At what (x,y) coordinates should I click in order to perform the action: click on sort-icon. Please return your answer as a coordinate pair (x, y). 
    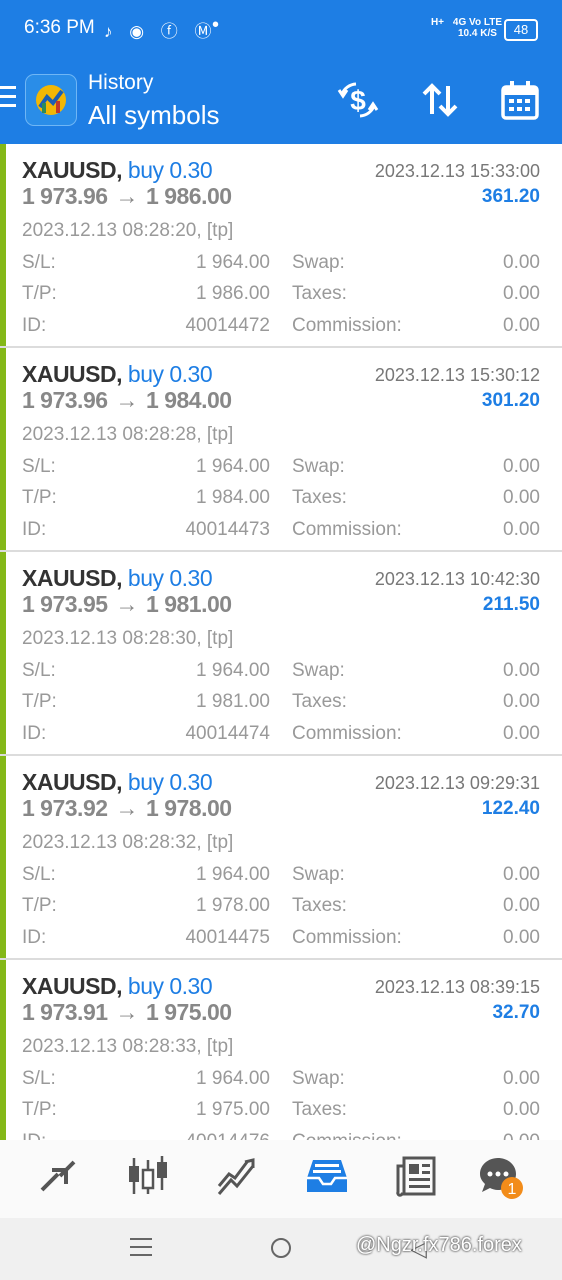
    Looking at the image, I should click on (440, 100).